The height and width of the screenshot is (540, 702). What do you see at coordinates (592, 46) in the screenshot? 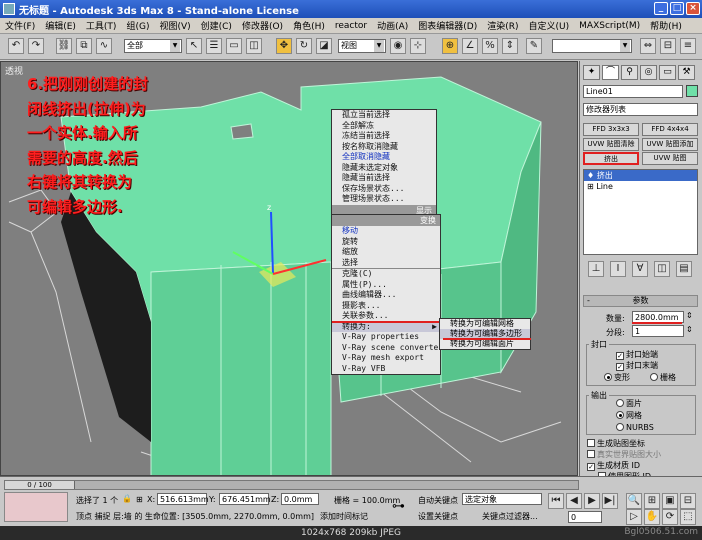
I see `named-selection-dropdown` at bounding box center [592, 46].